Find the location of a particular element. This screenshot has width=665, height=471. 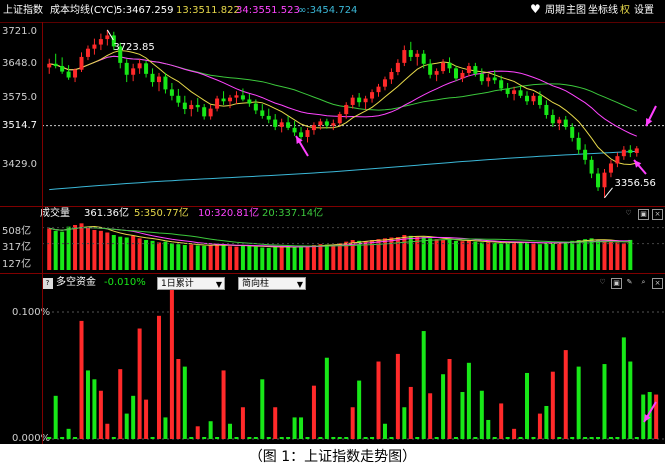

low-price-label: 3356.56 is located at coordinates (634, 183).